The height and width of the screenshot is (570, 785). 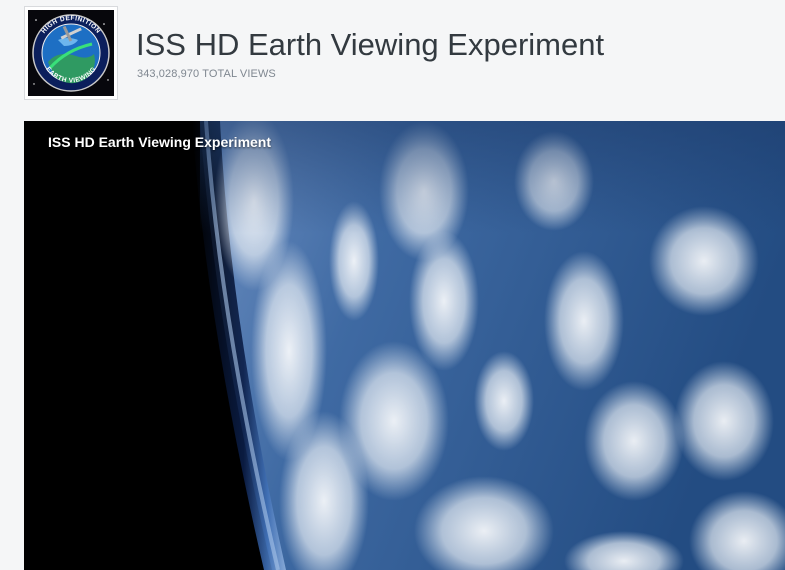 What do you see at coordinates (206, 74) in the screenshot?
I see `total-views-count: 343,028,970 TOTAL VIEWS` at bounding box center [206, 74].